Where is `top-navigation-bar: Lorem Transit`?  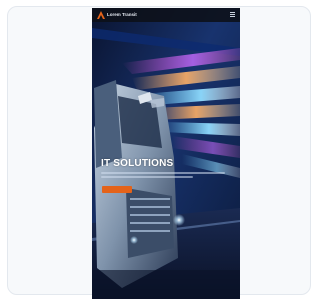 top-navigation-bar: Lorem Transit is located at coordinates (166, 15).